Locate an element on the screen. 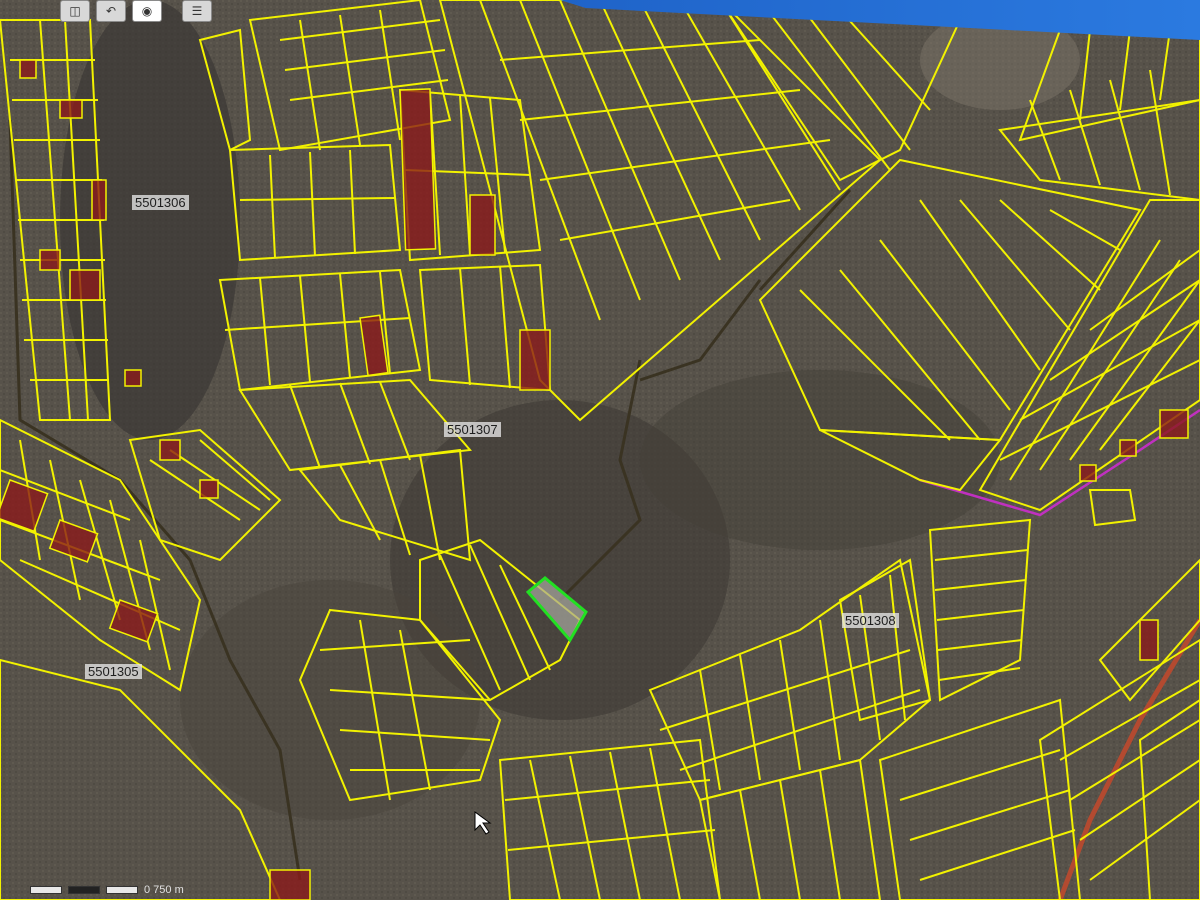  info-button: ◉ is located at coordinates (147, 11).